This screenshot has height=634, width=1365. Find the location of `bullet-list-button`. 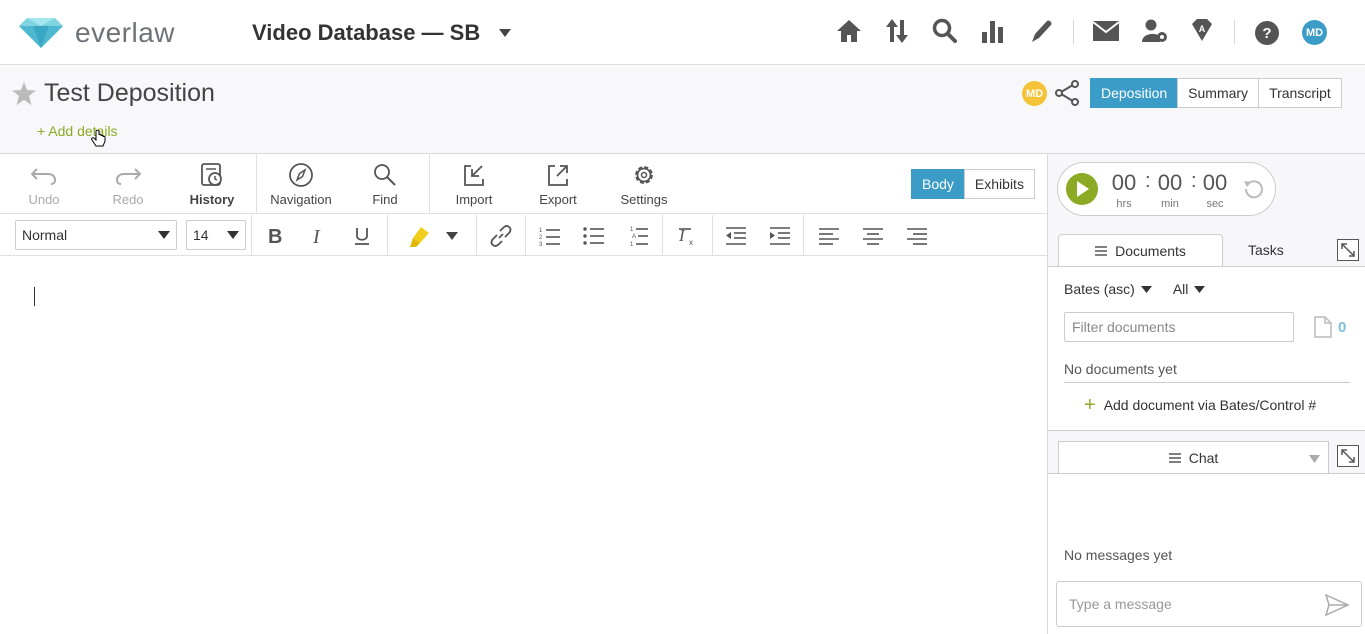

bullet-list-button is located at coordinates (594, 236).